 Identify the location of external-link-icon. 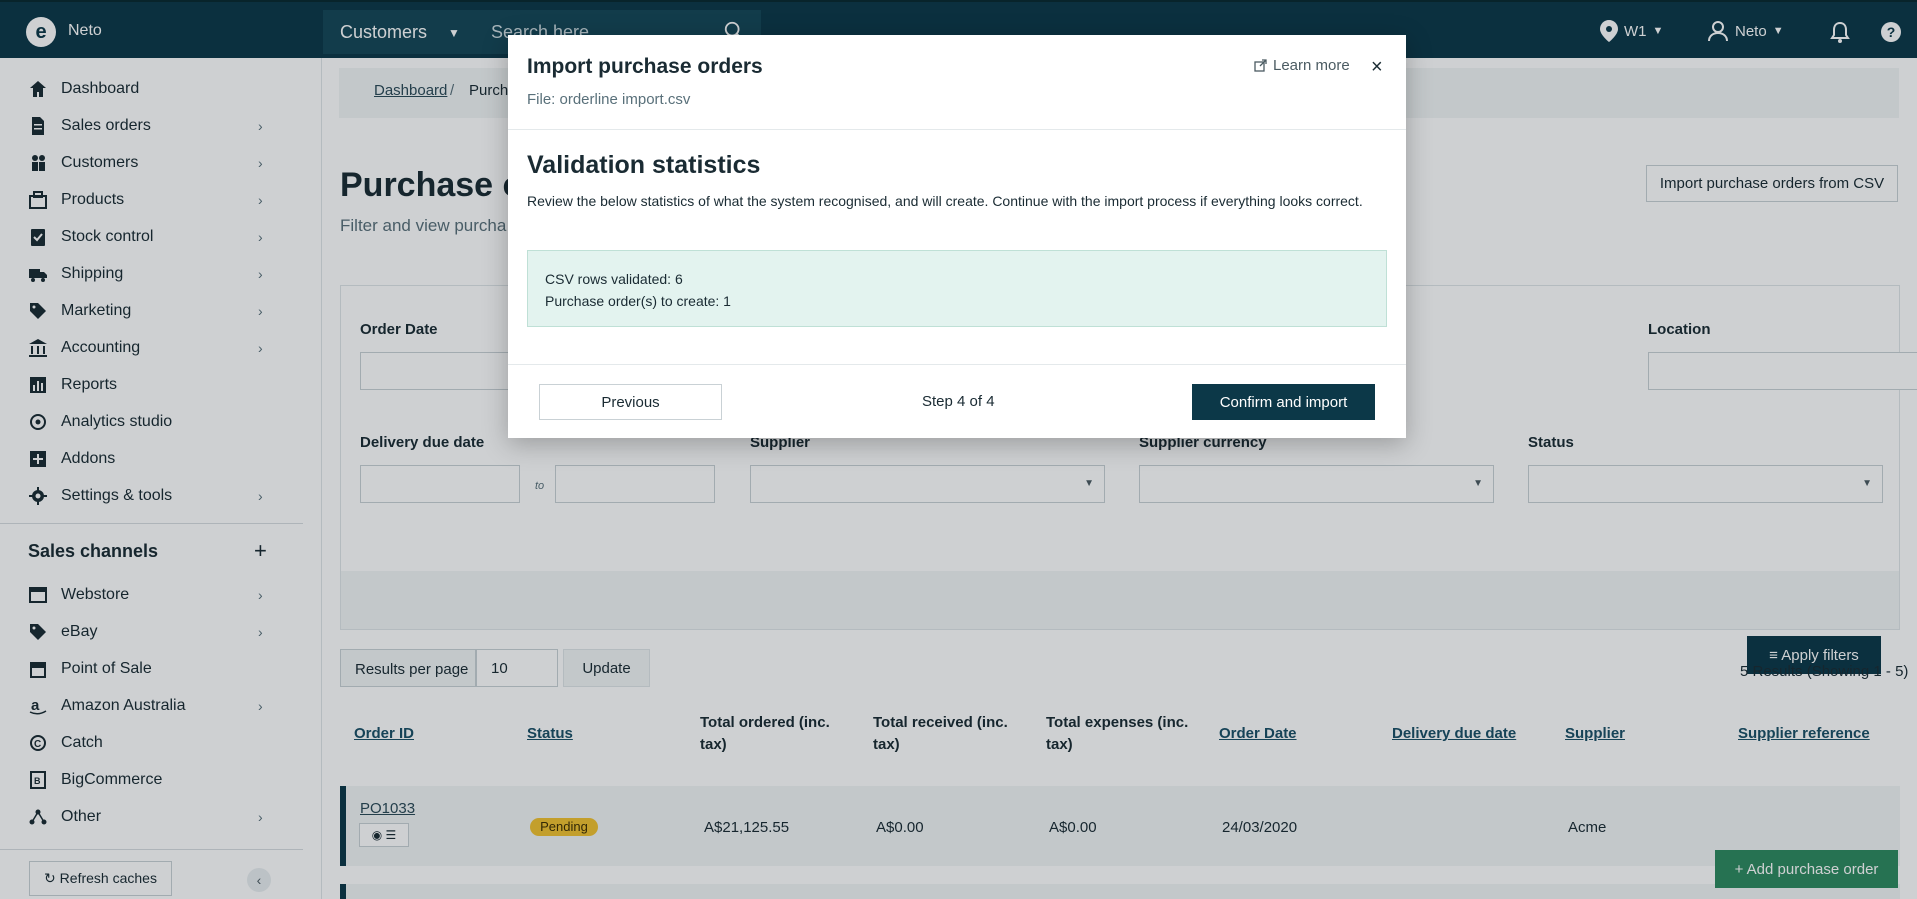
(1260, 65).